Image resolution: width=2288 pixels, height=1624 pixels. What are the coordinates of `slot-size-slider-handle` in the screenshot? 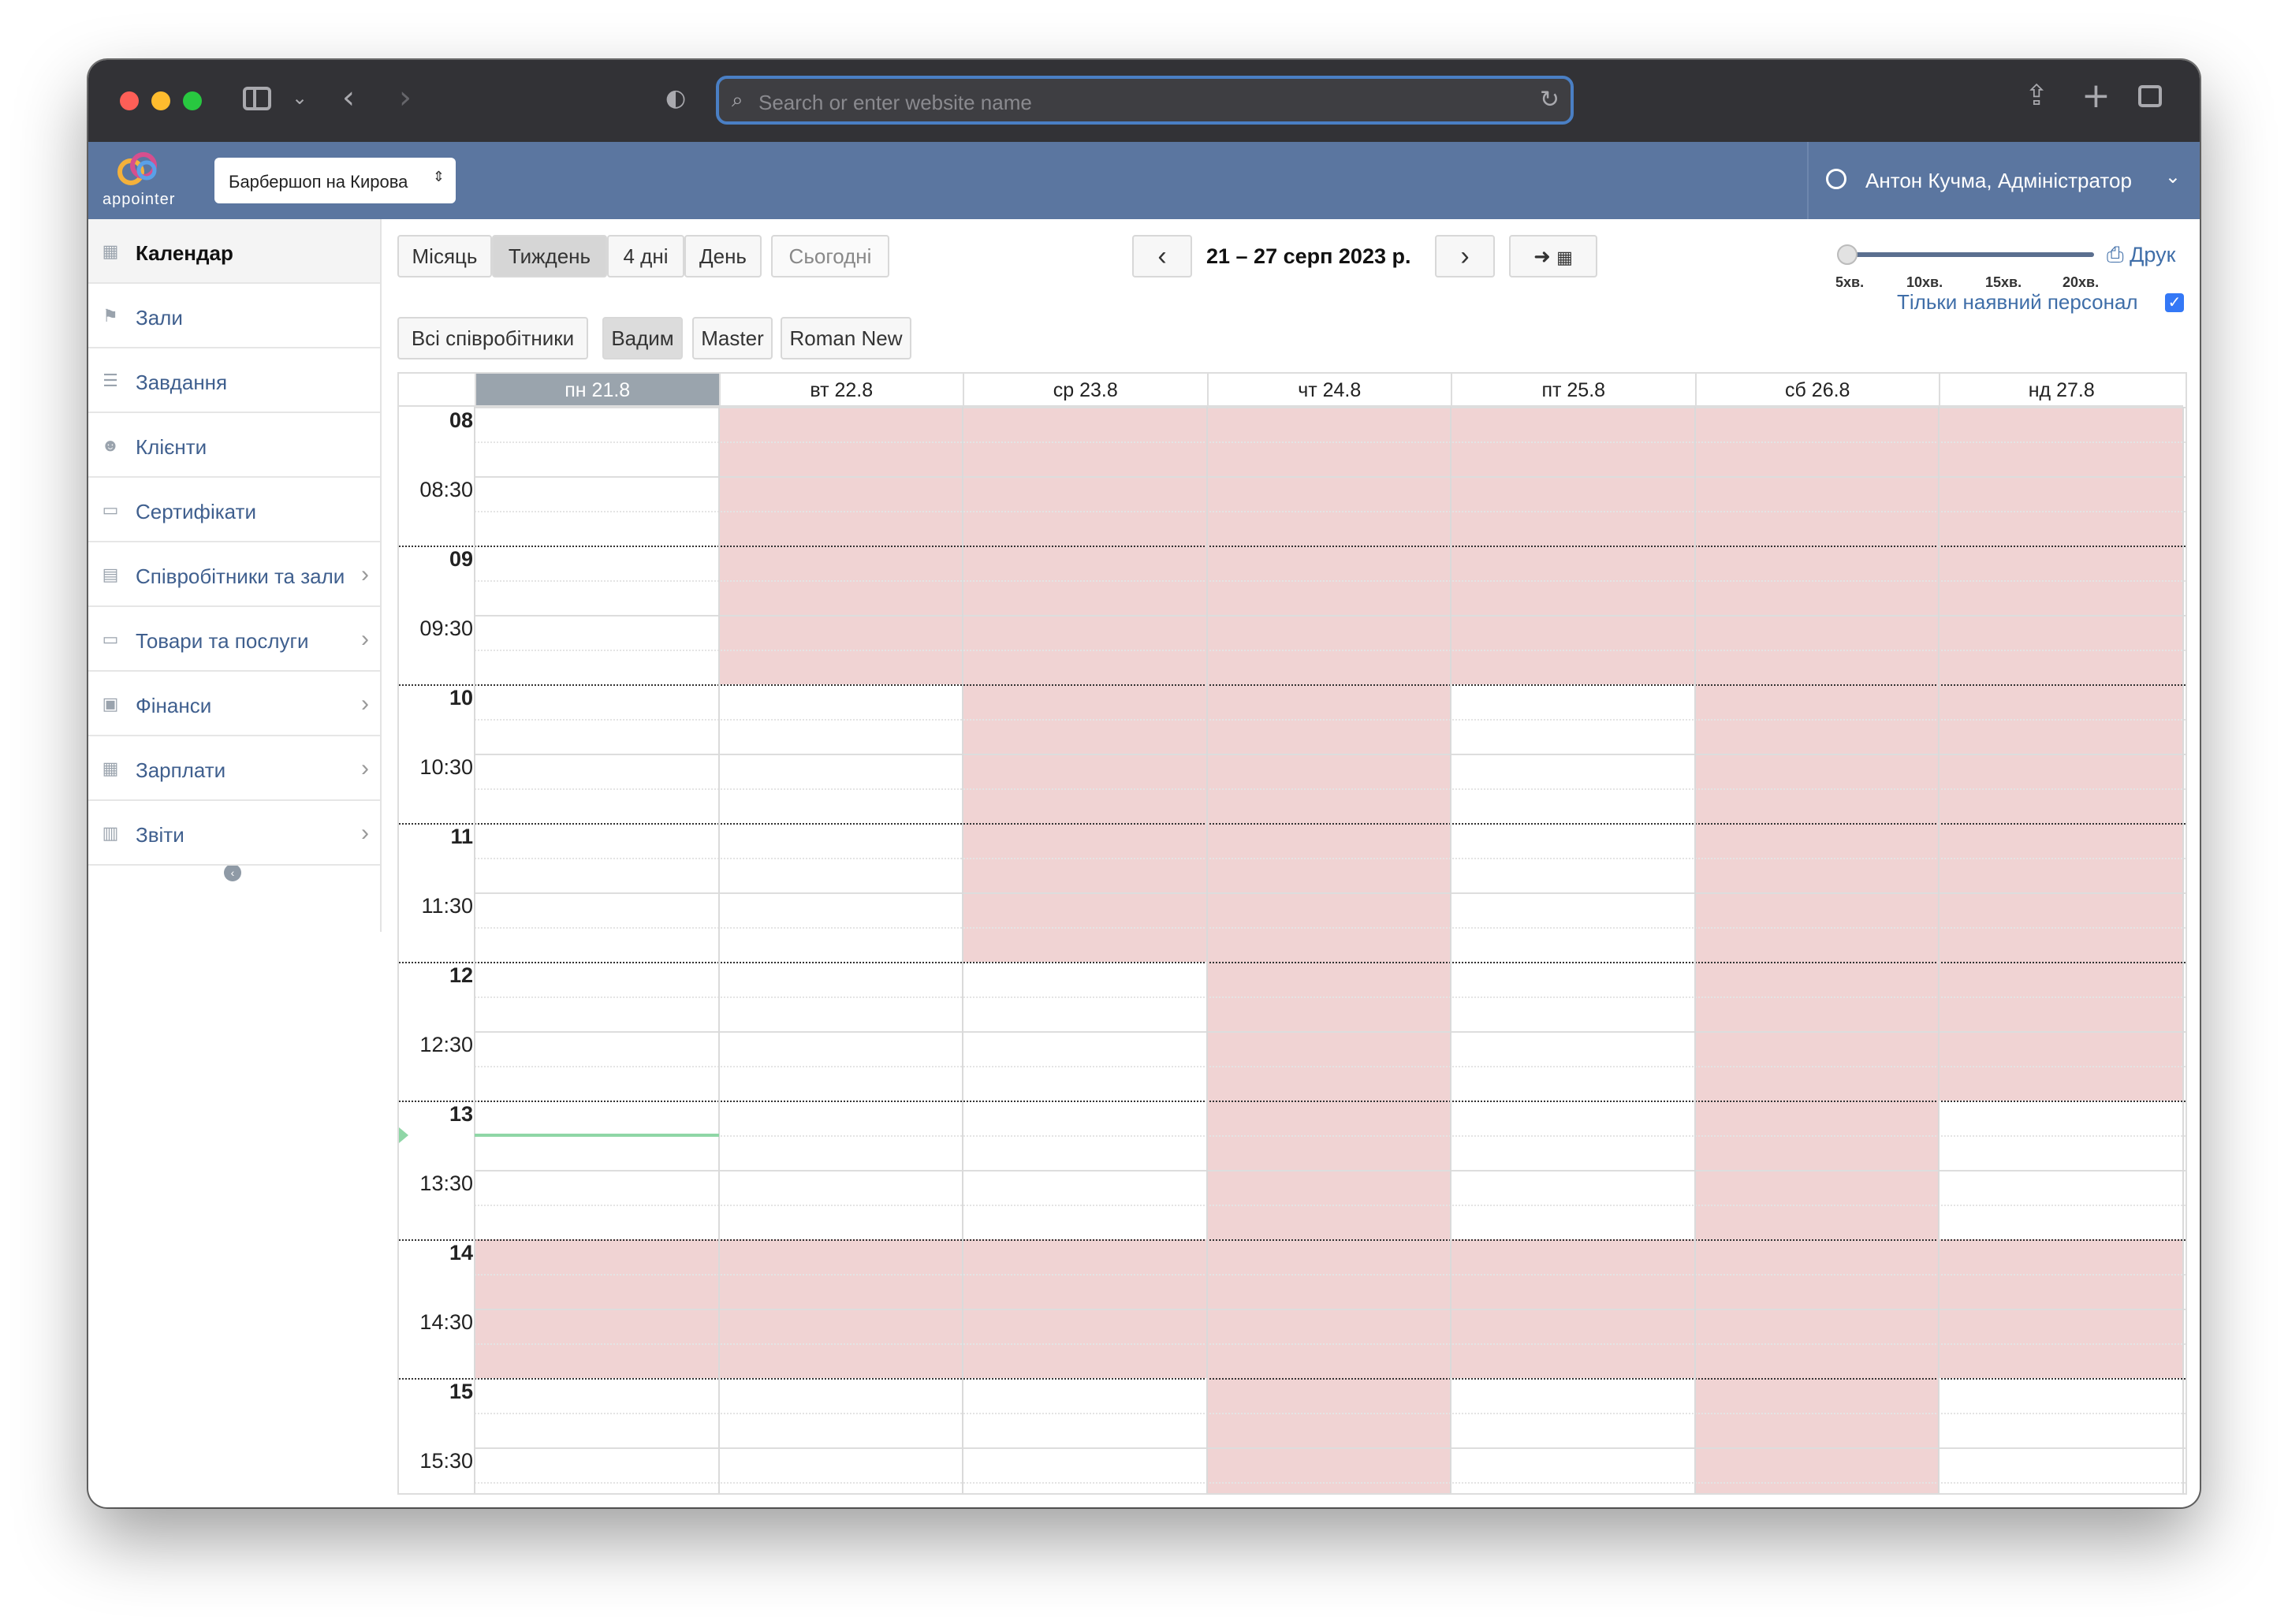 It's located at (1847, 254).